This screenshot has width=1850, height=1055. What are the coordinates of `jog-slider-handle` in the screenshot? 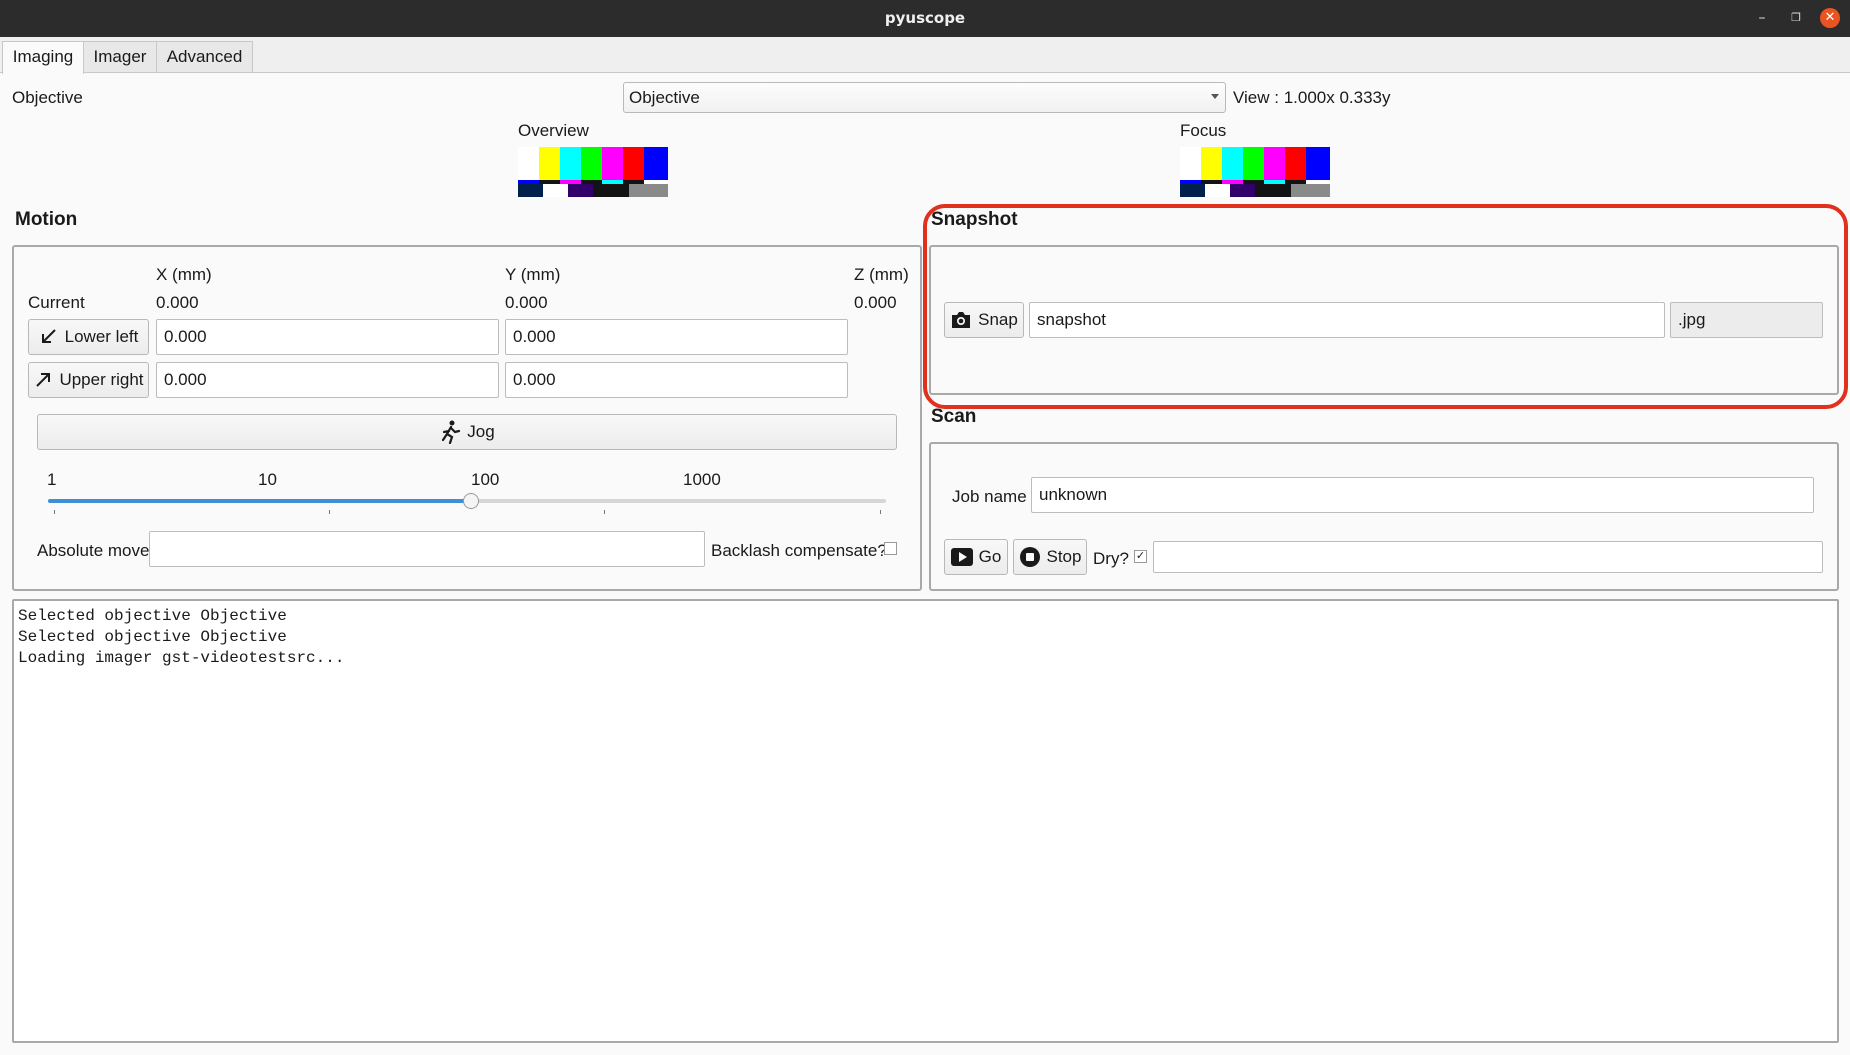 It's located at (471, 501).